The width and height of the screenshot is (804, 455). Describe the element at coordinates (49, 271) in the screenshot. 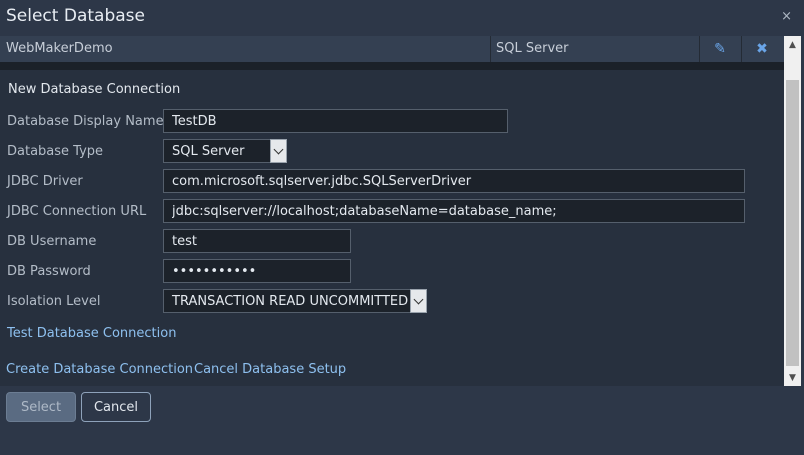

I see `password-label: DB Password` at that location.